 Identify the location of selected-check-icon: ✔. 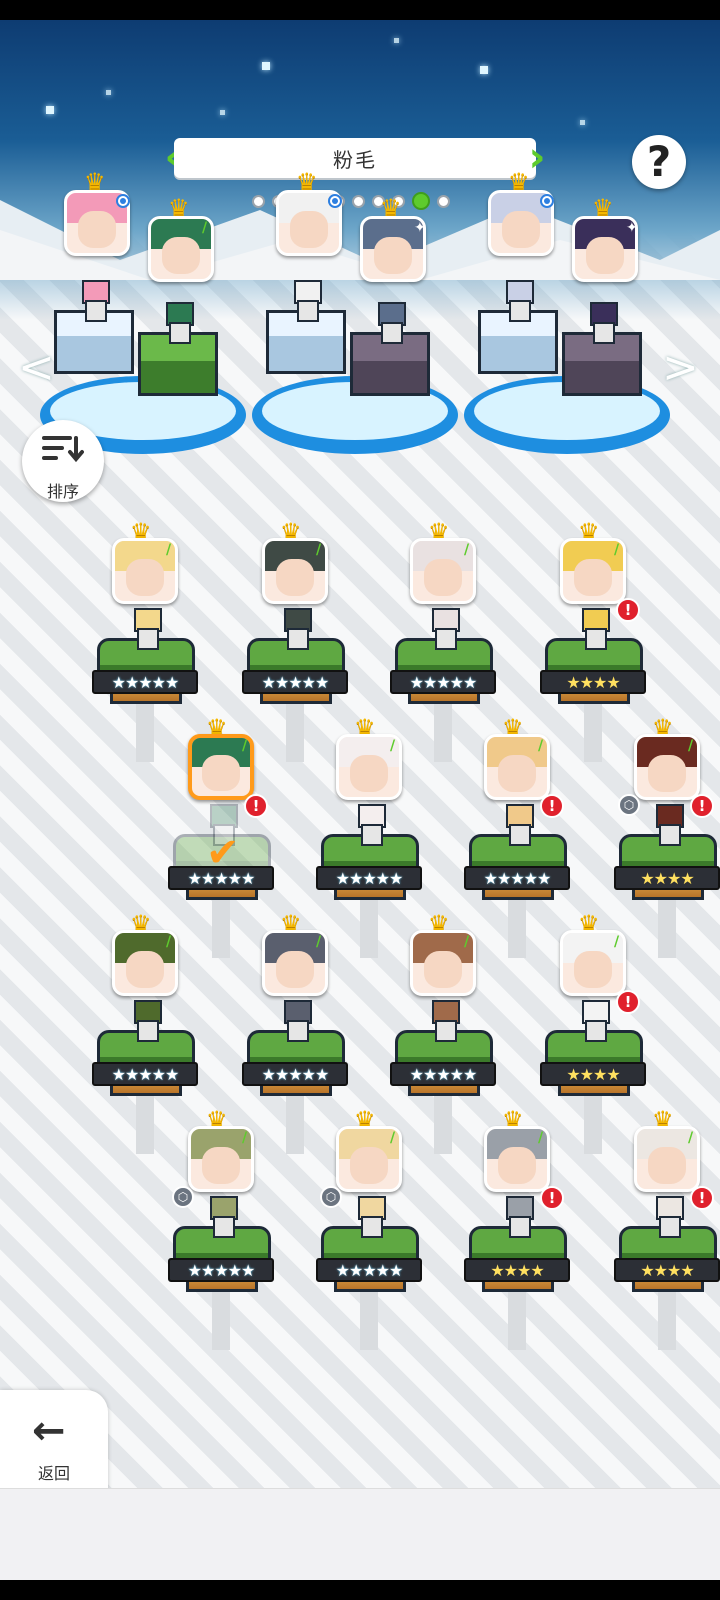
(223, 853).